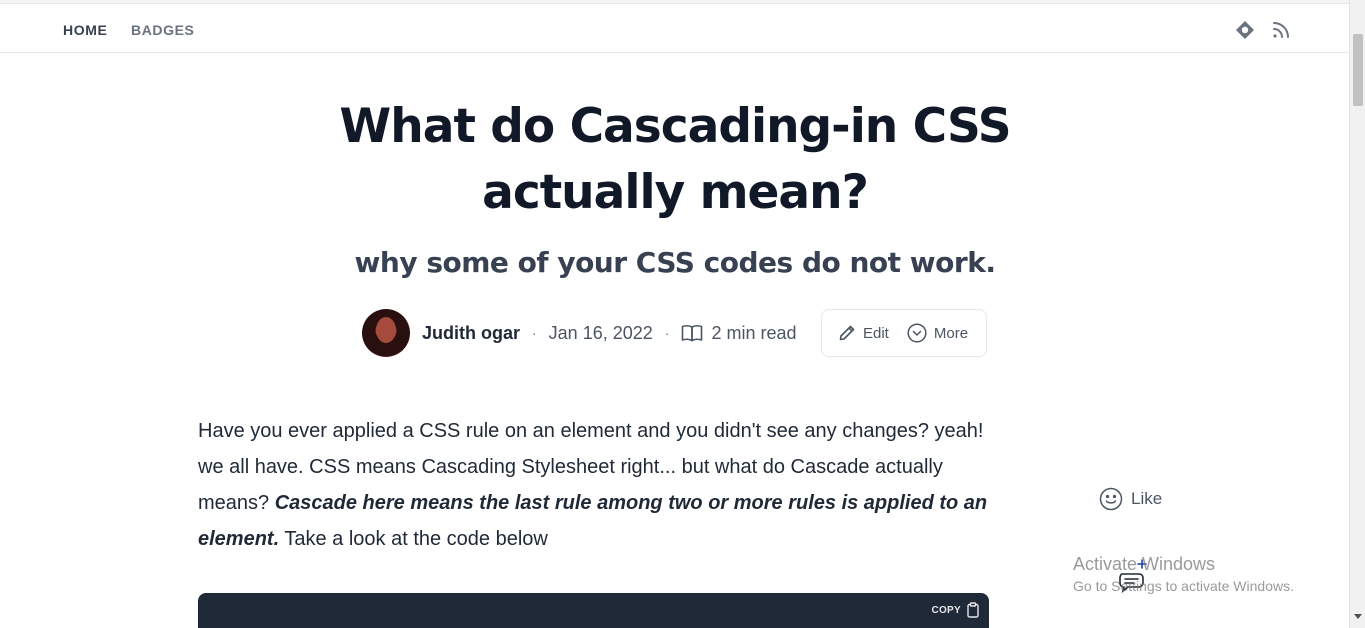  Describe the element at coordinates (682, 2) in the screenshot. I see `browser-top-edge` at that location.